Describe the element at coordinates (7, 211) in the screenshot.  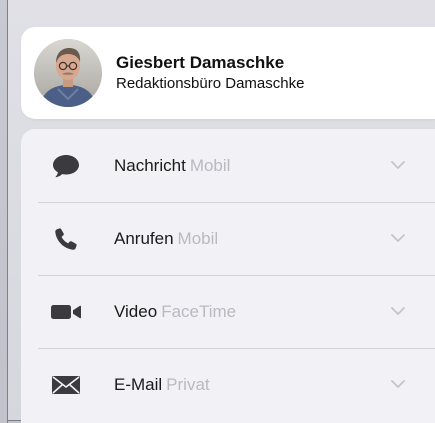
I see `frame-edge-left` at that location.